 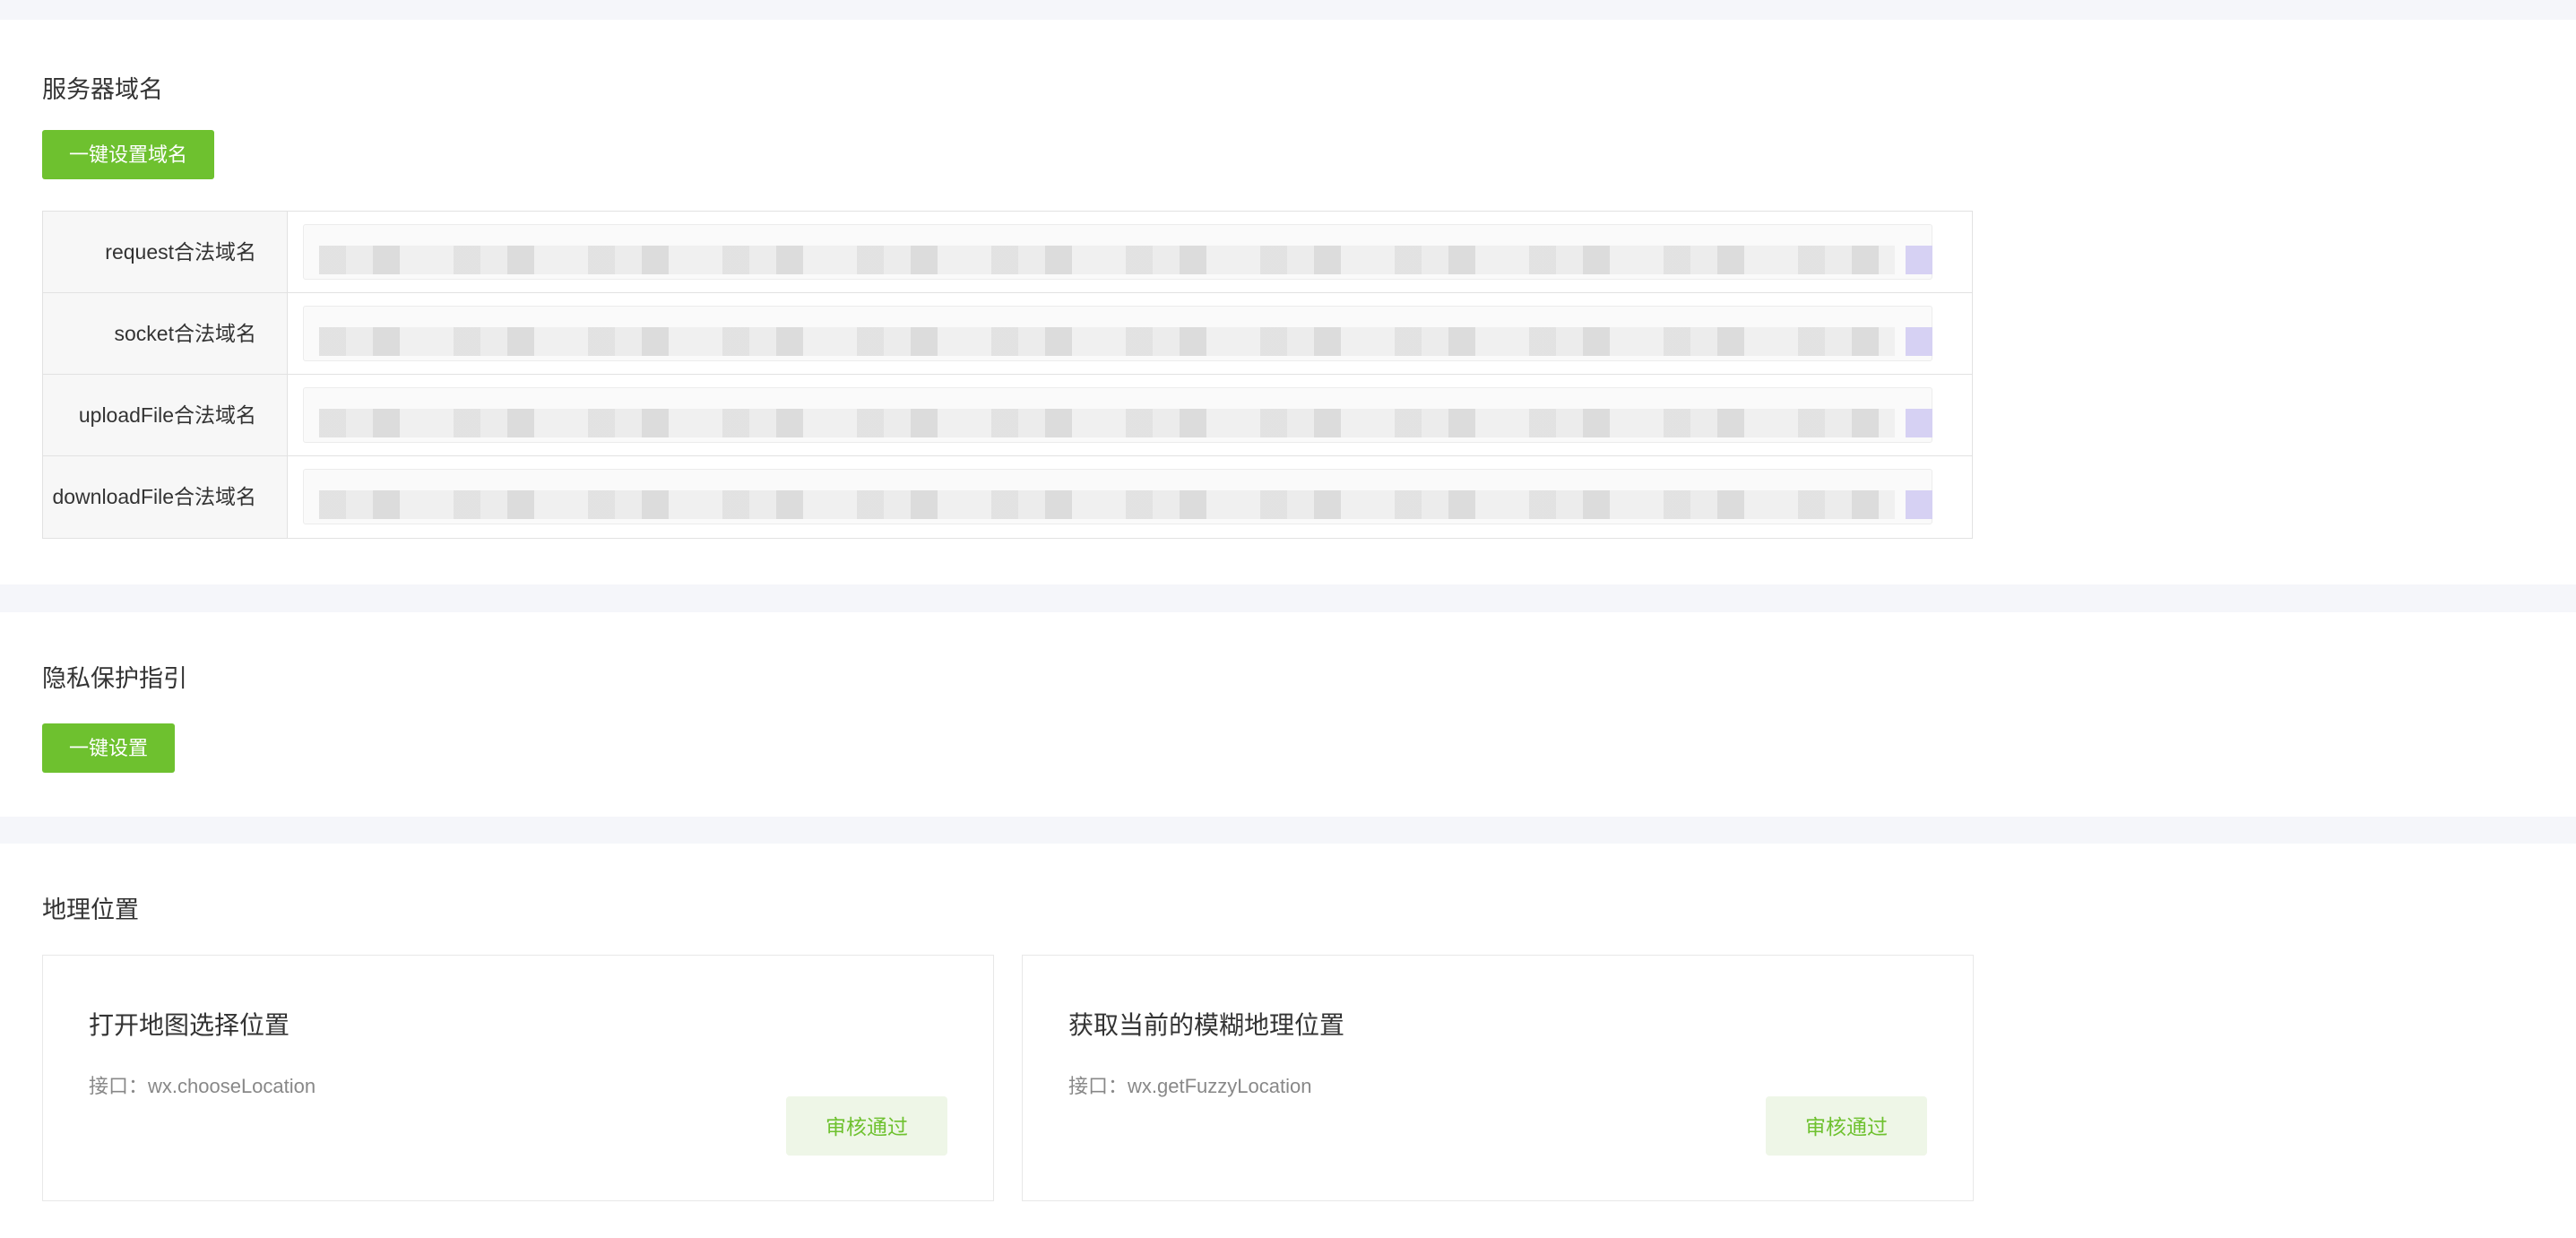 I want to click on location-card-api: 接口：wx.getFuzzyLocation, so click(x=1190, y=1086).